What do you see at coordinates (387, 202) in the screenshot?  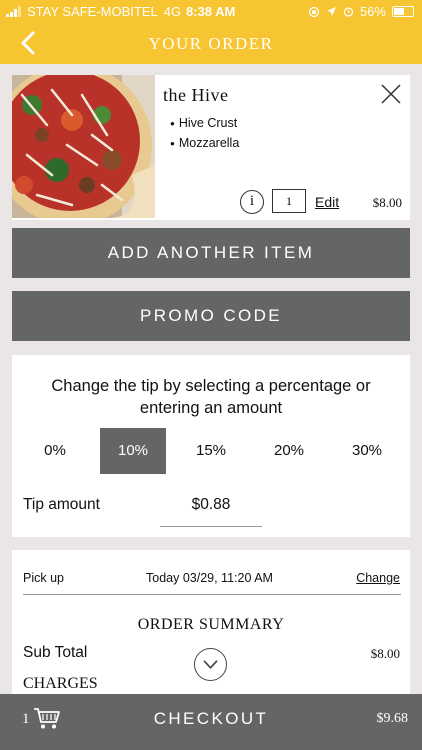 I see `item-price: $8.00` at bounding box center [387, 202].